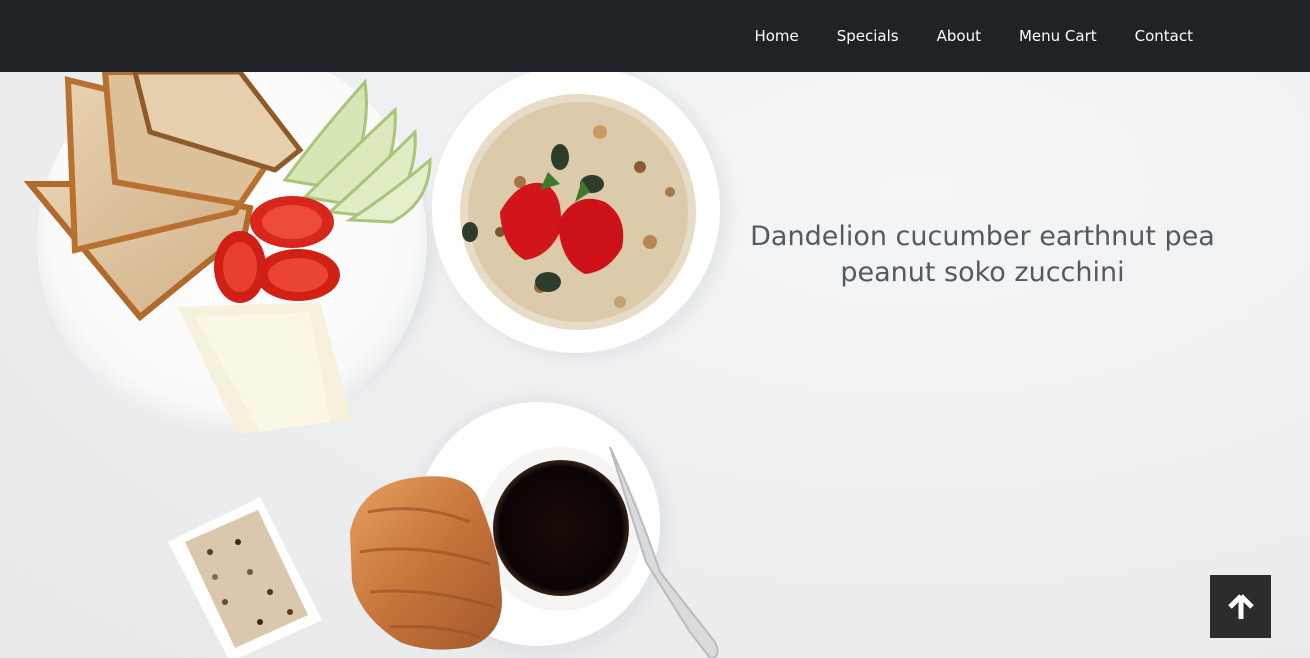  What do you see at coordinates (245, 577) in the screenshot?
I see `seed-dish` at bounding box center [245, 577].